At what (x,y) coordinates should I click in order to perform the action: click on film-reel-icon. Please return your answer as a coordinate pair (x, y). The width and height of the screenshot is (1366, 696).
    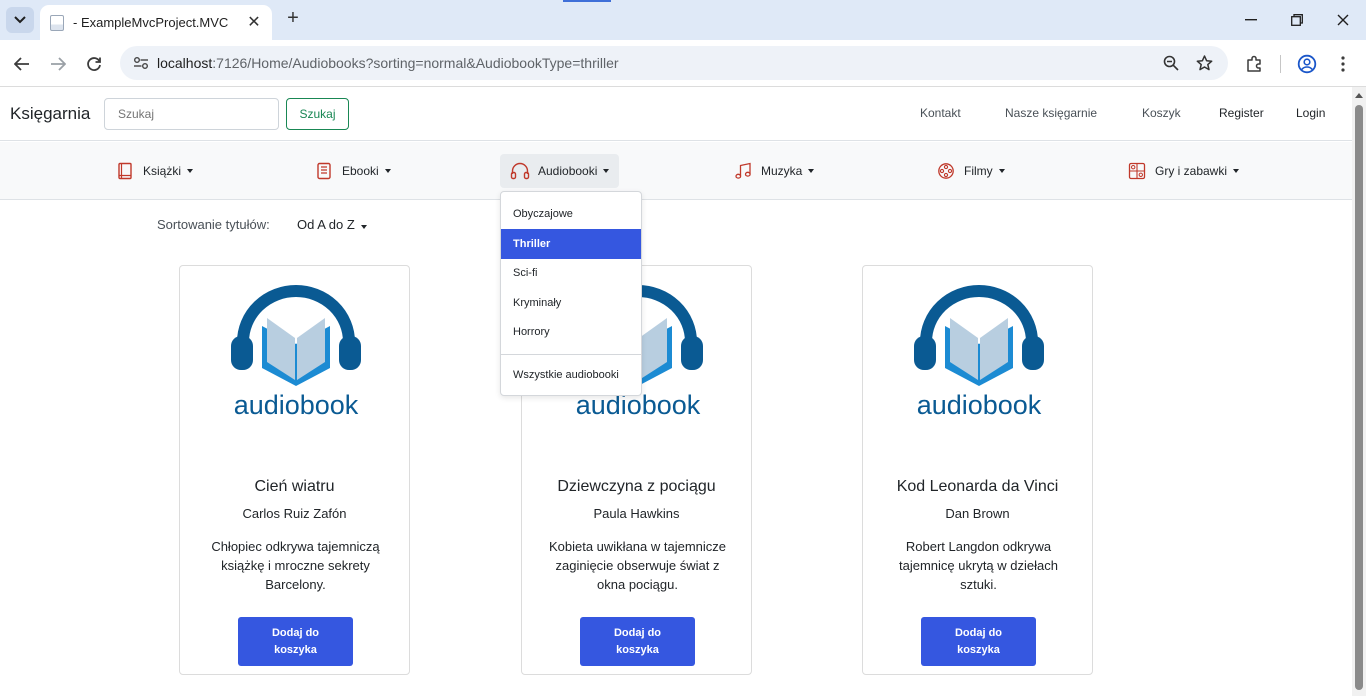
    Looking at the image, I should click on (946, 171).